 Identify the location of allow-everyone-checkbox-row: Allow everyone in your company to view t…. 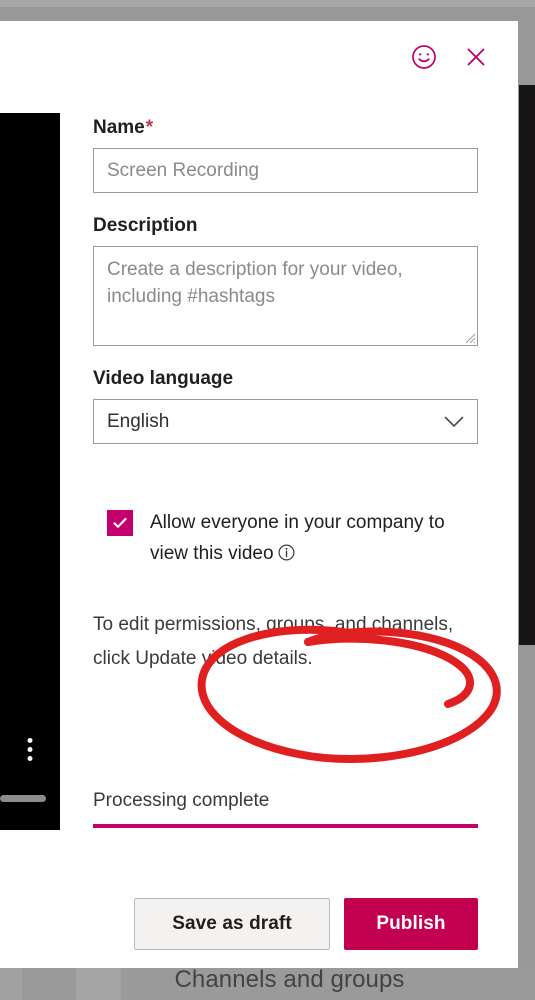
(285, 539).